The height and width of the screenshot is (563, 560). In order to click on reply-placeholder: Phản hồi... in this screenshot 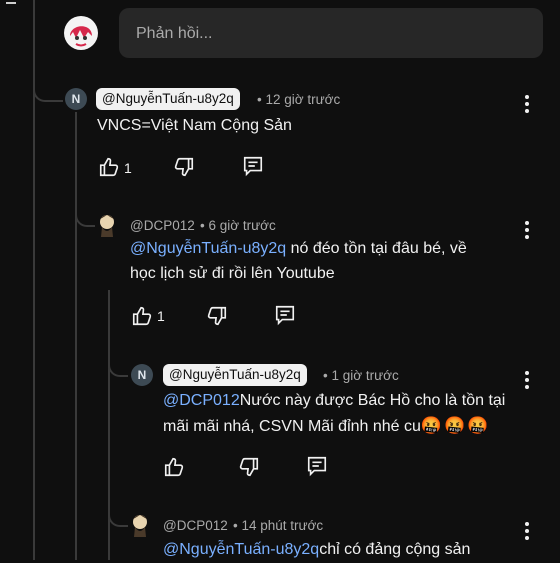, I will do `click(174, 33)`.